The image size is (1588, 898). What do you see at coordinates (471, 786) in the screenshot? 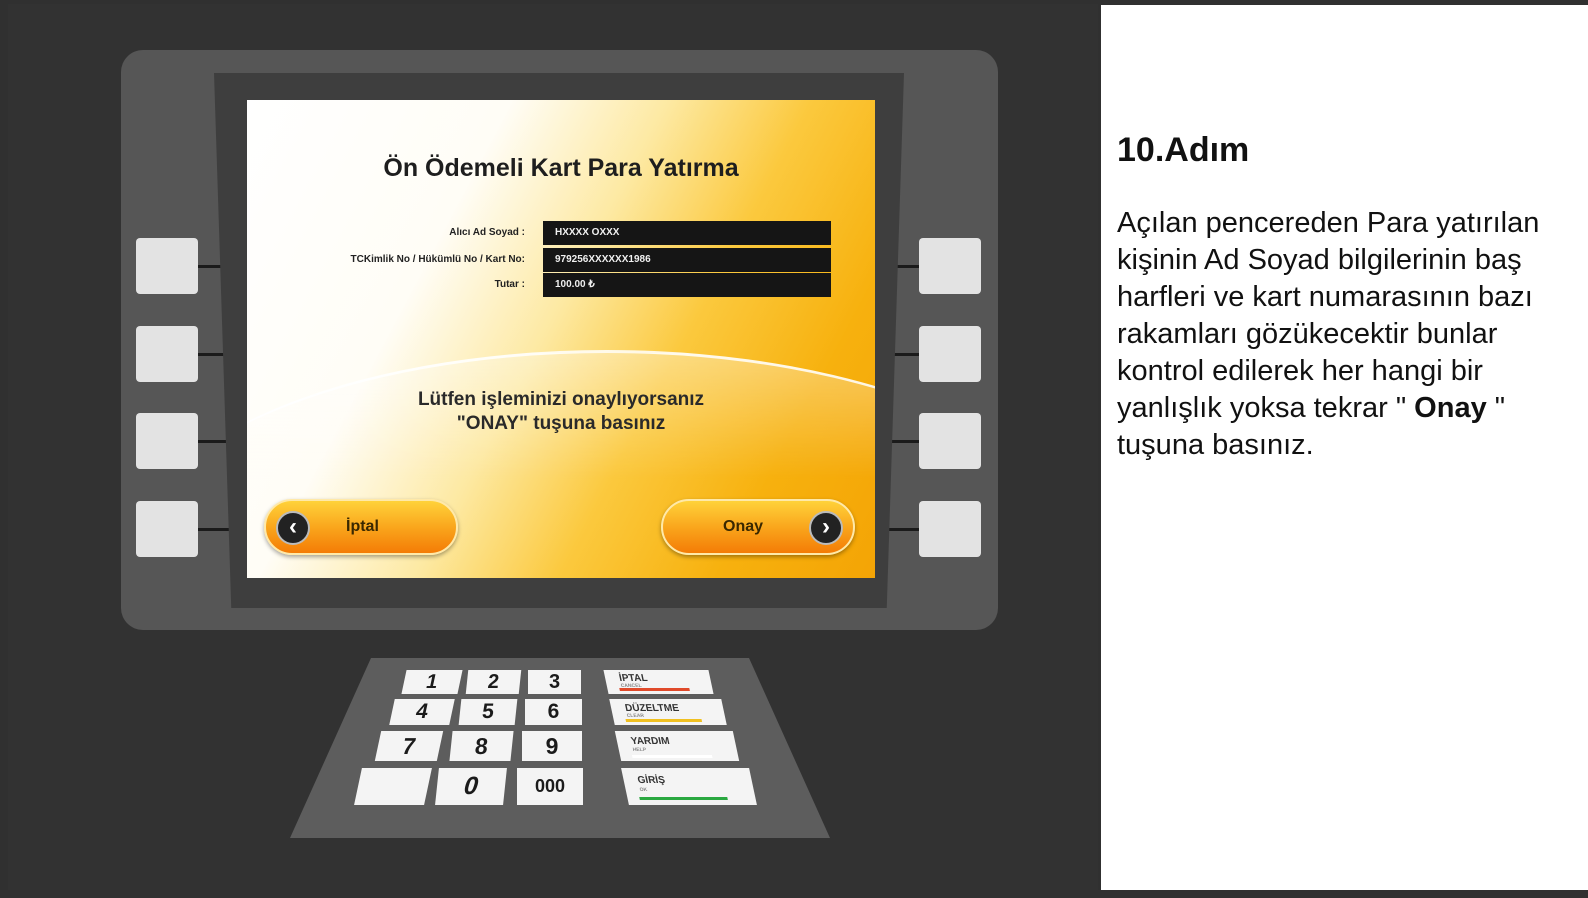
I see `keypad-key-0: 0` at bounding box center [471, 786].